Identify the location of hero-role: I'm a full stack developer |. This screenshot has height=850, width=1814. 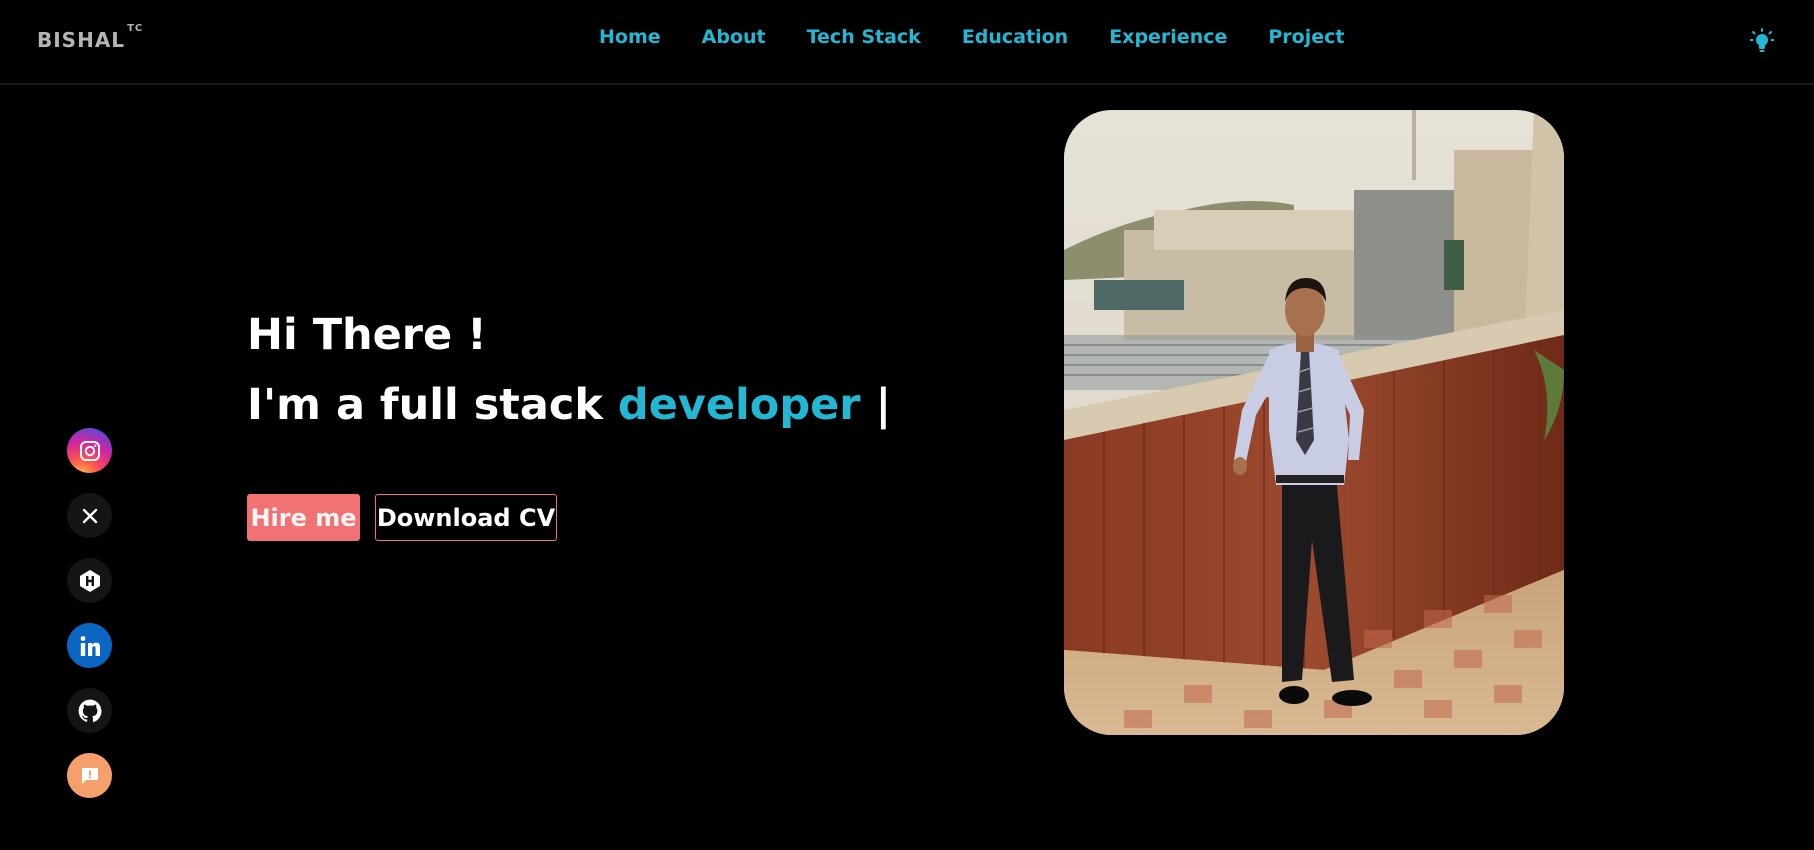
(569, 405).